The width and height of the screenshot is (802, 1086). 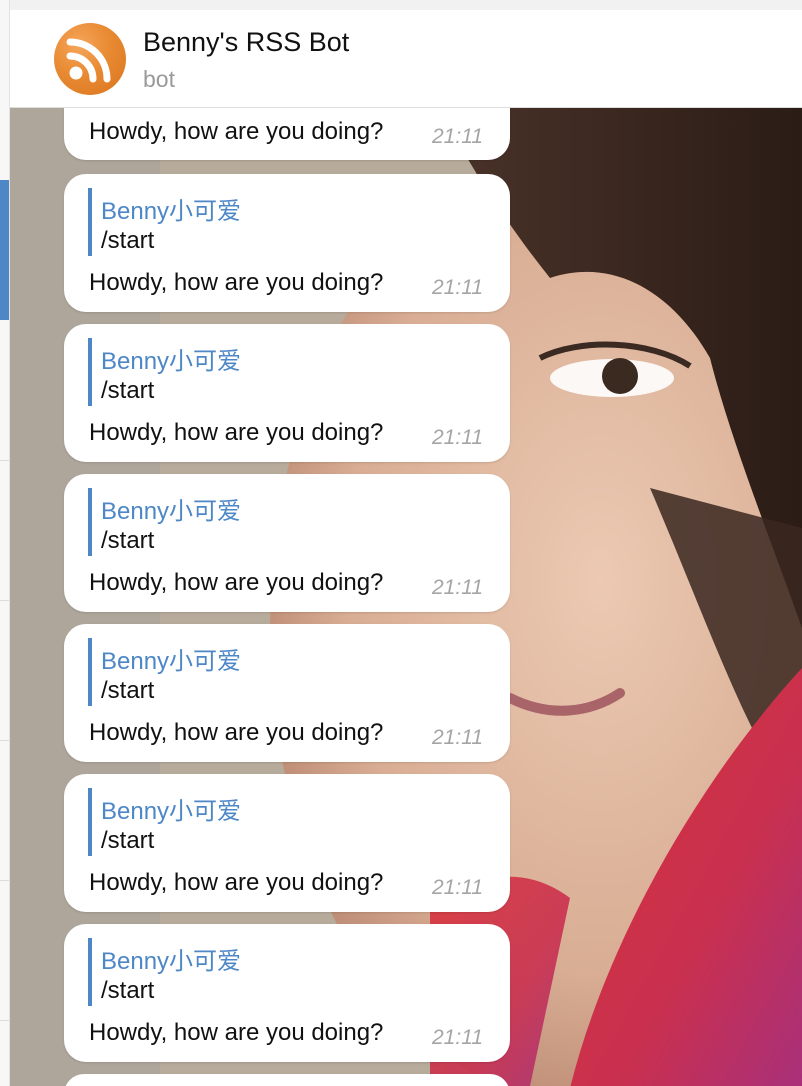 I want to click on chat-title: Benny's RSS Bot, so click(x=246, y=42).